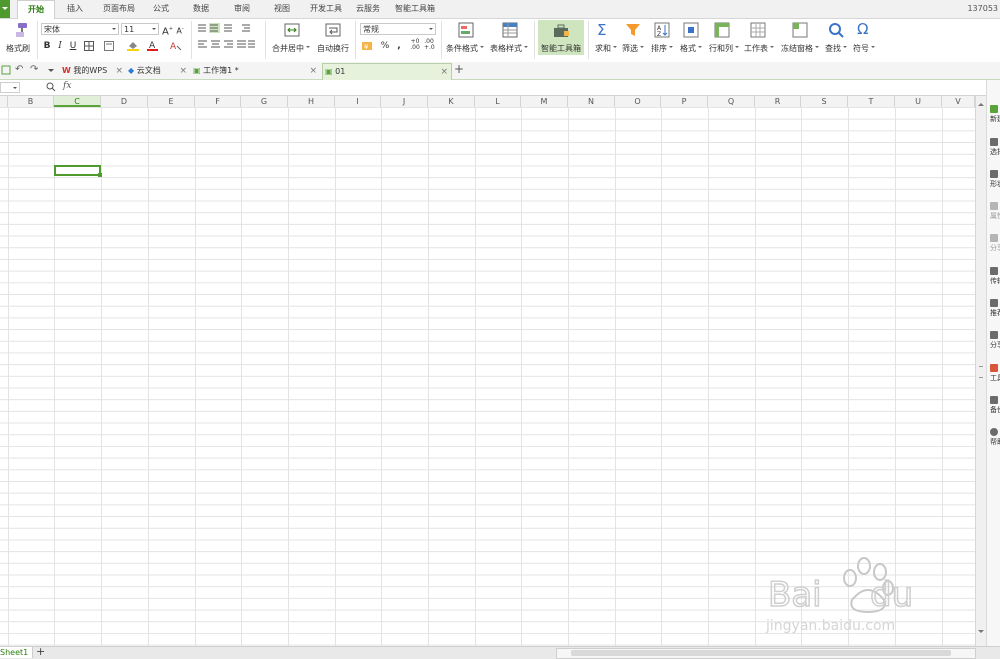 The height and width of the screenshot is (659, 1000). What do you see at coordinates (256, 71) in the screenshot?
I see `doc-tab-workbook1: ▣ 工作簿1 * ×` at bounding box center [256, 71].